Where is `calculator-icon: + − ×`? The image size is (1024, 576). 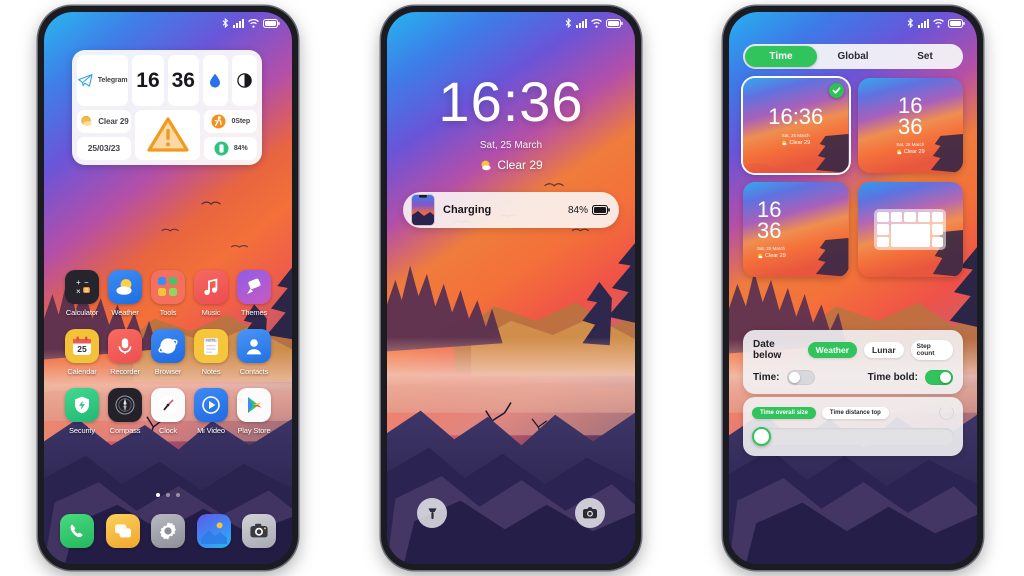 calculator-icon: + − × is located at coordinates (82, 287).